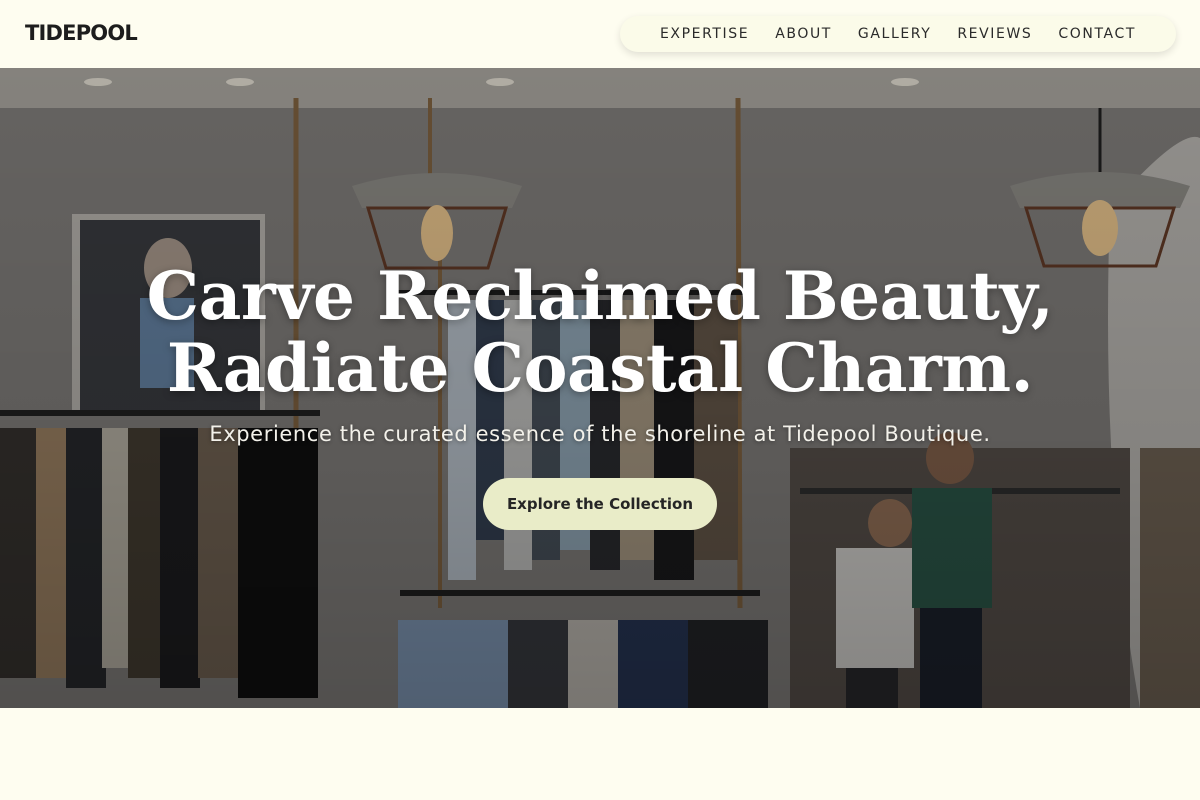 This screenshot has width=1200, height=800. Describe the element at coordinates (894, 34) in the screenshot. I see `nav-link-gallery: GALLERY` at that location.